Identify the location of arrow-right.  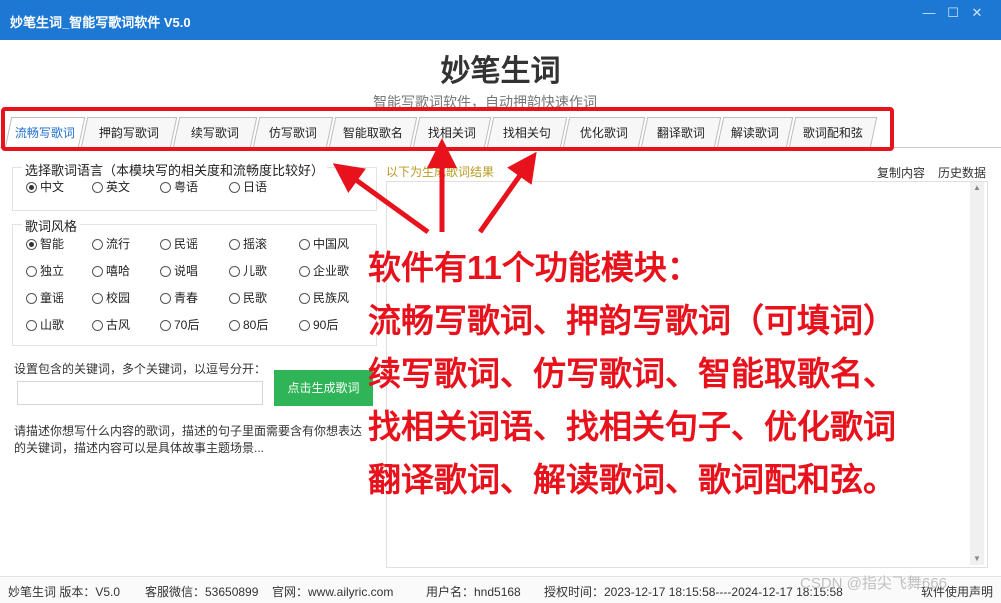
(507, 192).